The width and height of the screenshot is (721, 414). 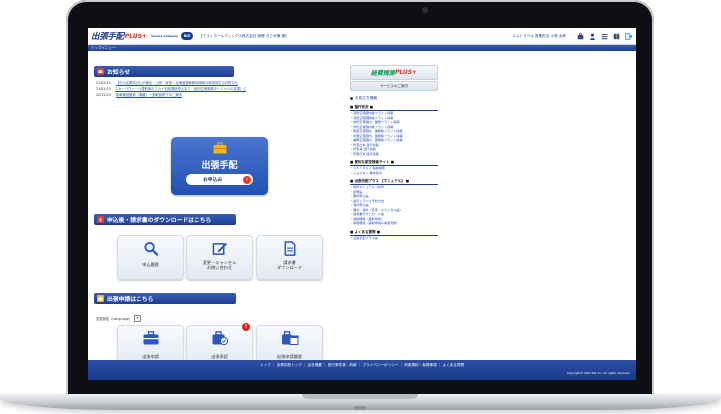 I want to click on chevron-down-icon: ▾, so click(x=138, y=318).